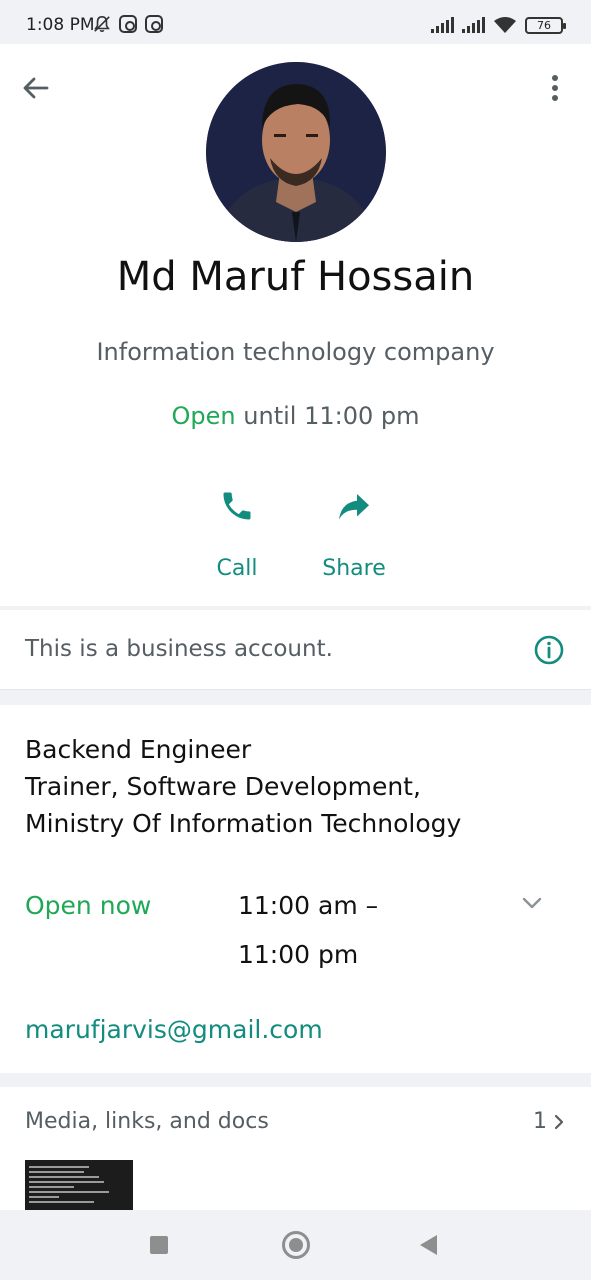  What do you see at coordinates (555, 88) in the screenshot?
I see `more-options-icon` at bounding box center [555, 88].